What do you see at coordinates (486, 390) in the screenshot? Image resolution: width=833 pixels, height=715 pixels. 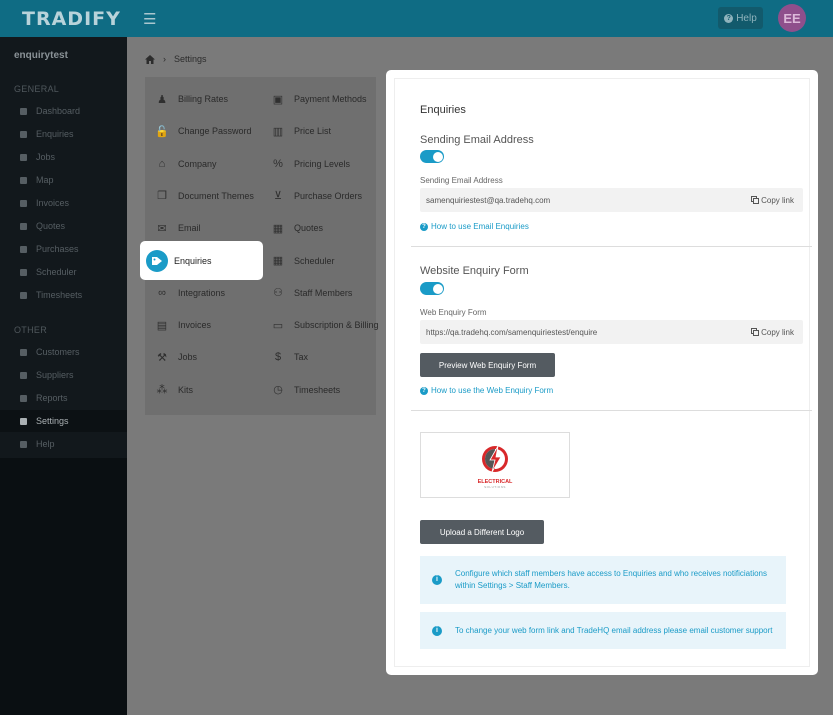 I see `web-form-help-link: ? How to use the Web Enquiry Form` at bounding box center [486, 390].